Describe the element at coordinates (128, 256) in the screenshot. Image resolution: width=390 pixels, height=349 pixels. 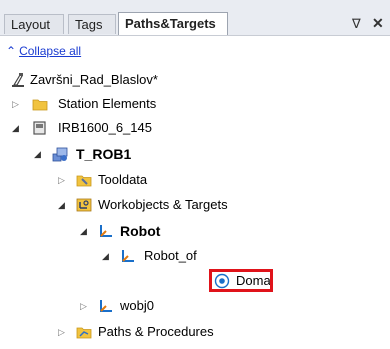
I see `object-frame-icon` at that location.